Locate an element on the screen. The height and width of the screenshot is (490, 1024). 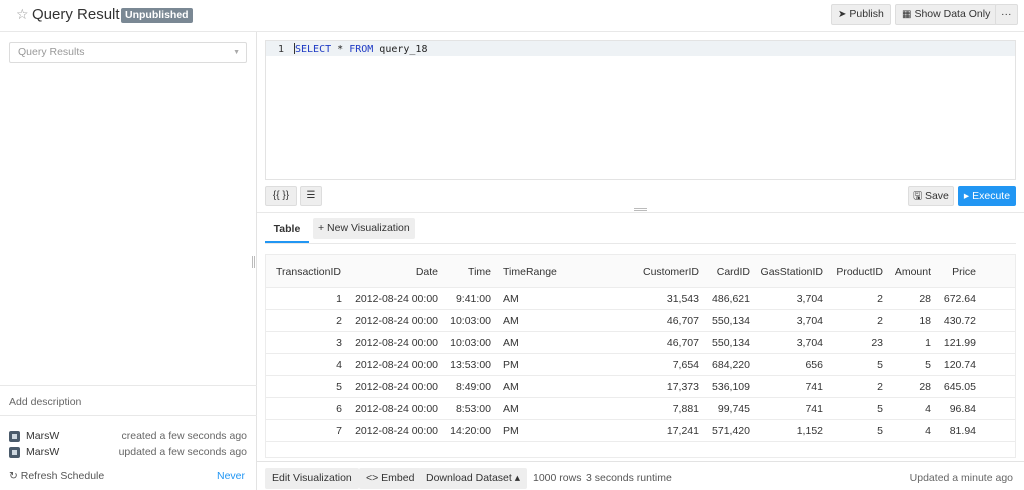
code-line: SELECT * FROM query_18 is located at coordinates (360, 49).